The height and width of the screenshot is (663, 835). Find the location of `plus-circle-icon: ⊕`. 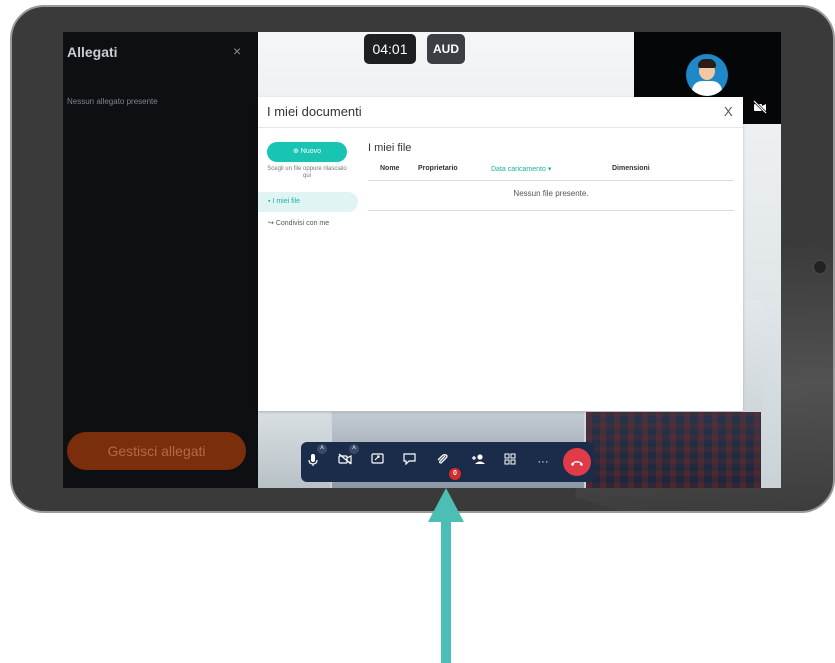

plus-circle-icon: ⊕ is located at coordinates (295, 151).